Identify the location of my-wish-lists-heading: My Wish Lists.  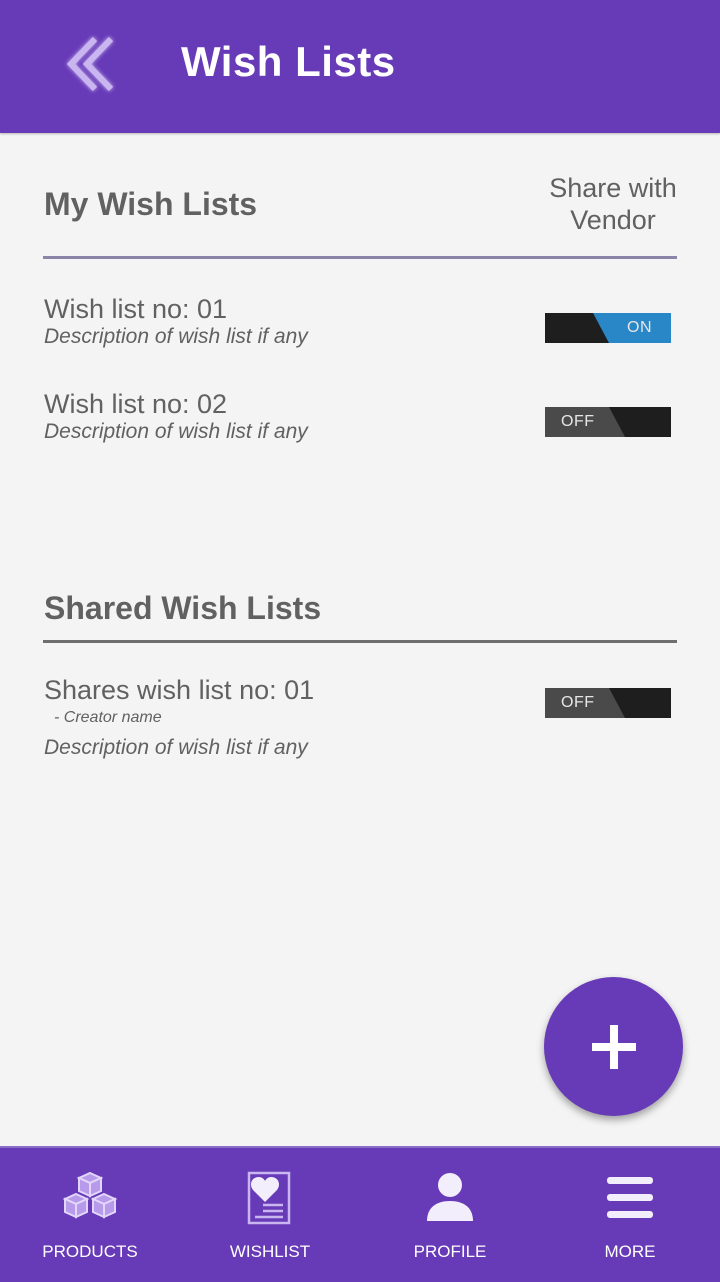
(151, 204).